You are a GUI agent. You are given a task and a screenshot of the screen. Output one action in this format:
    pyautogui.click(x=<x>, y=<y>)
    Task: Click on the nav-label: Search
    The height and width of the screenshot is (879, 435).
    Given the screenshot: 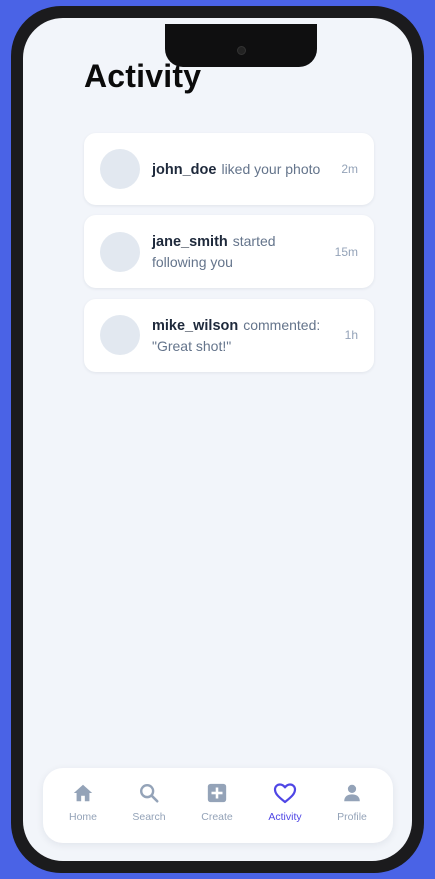 What is the action you would take?
    pyautogui.click(x=149, y=817)
    